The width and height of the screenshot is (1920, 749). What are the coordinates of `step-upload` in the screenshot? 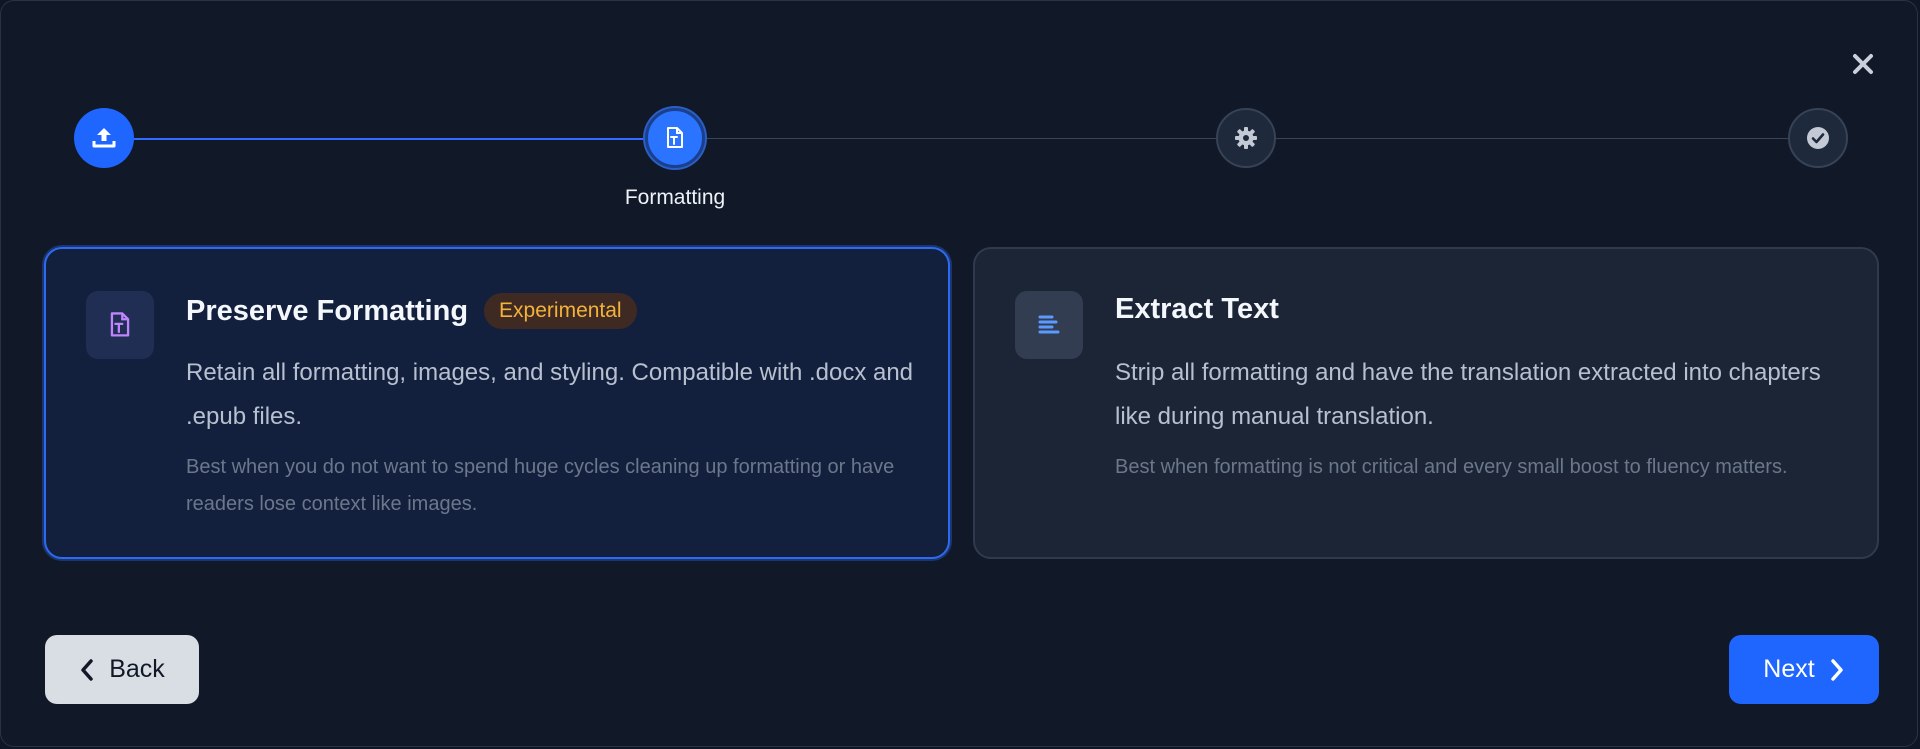 It's located at (104, 138).